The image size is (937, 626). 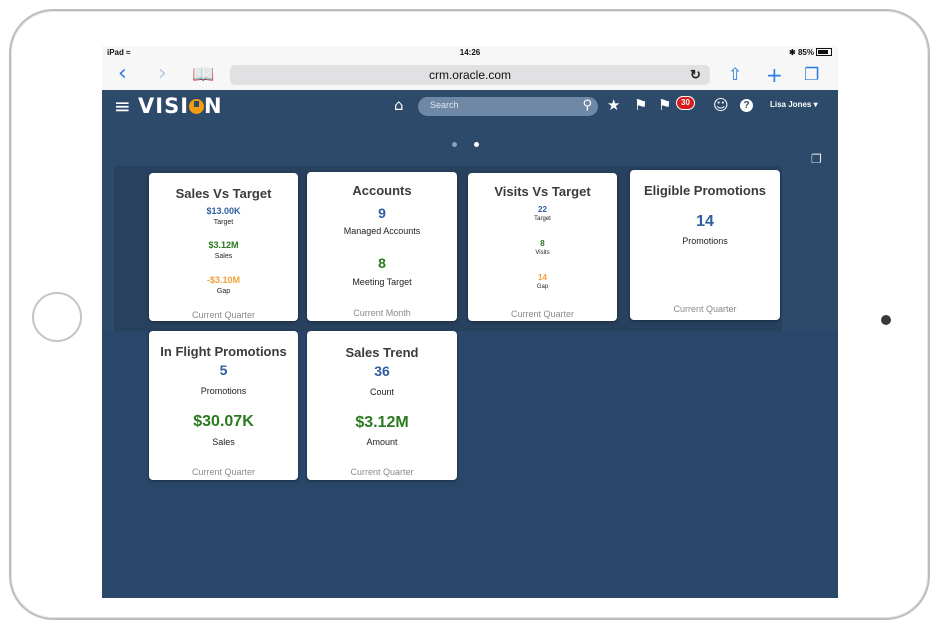 What do you see at coordinates (508, 106) in the screenshot?
I see `search-input: Search ⚲` at bounding box center [508, 106].